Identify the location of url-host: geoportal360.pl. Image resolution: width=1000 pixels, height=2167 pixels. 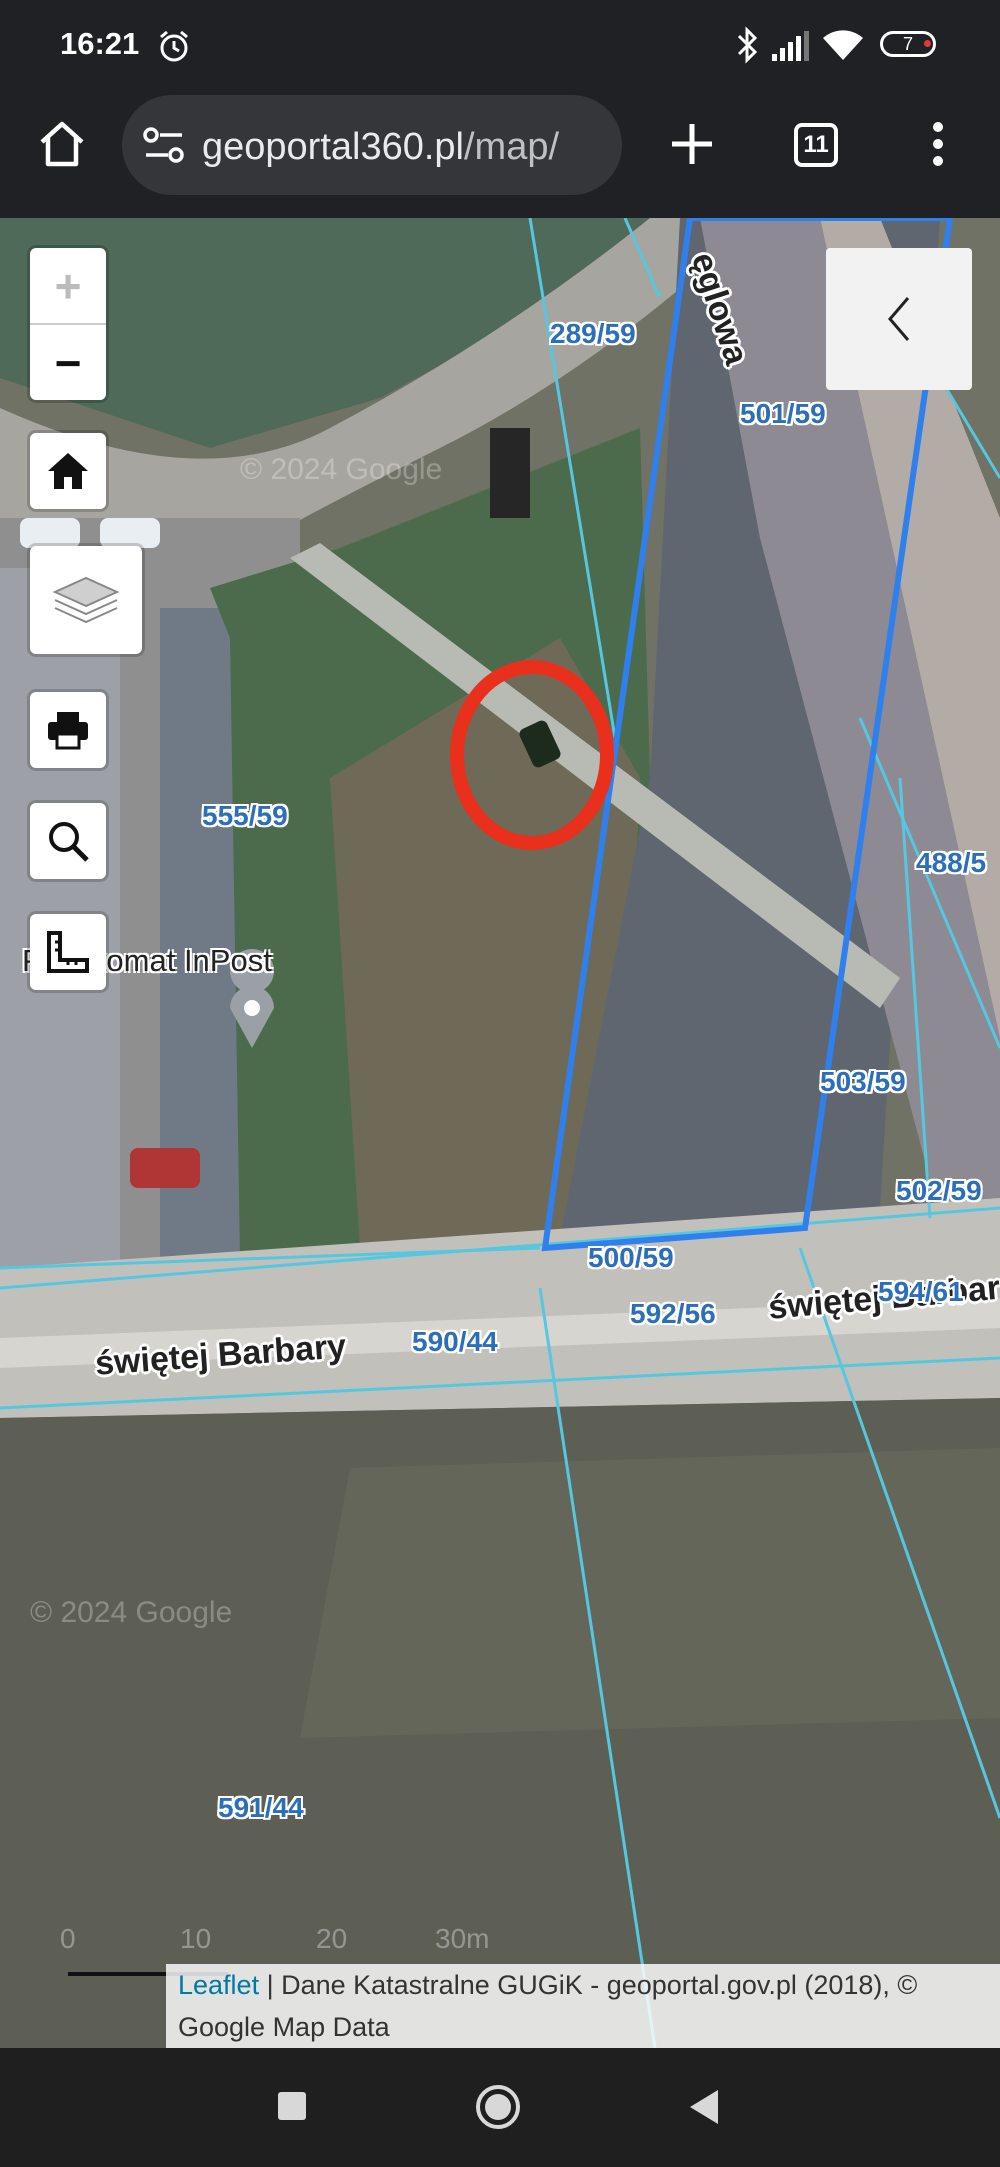
(333, 147).